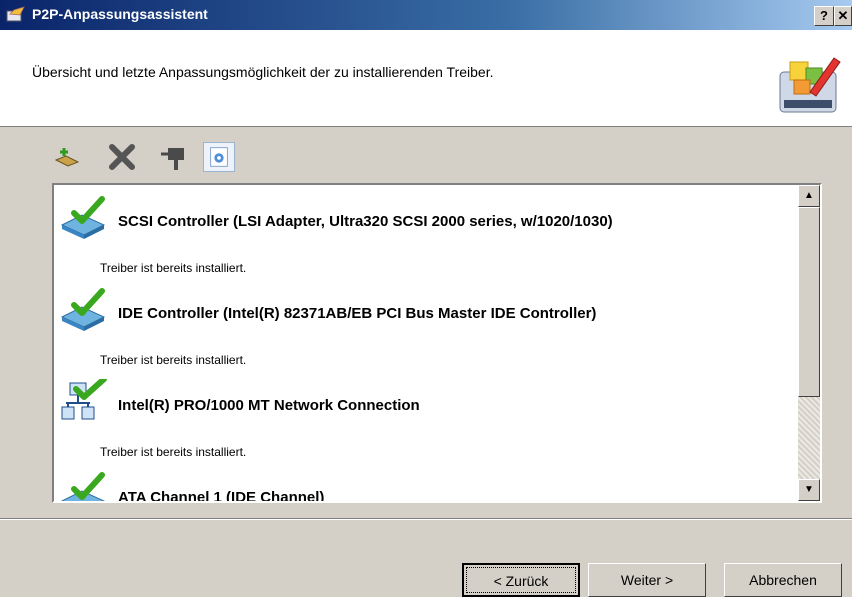 The width and height of the screenshot is (852, 597). Describe the element at coordinates (843, 16) in the screenshot. I see `close-button: ✕` at that location.